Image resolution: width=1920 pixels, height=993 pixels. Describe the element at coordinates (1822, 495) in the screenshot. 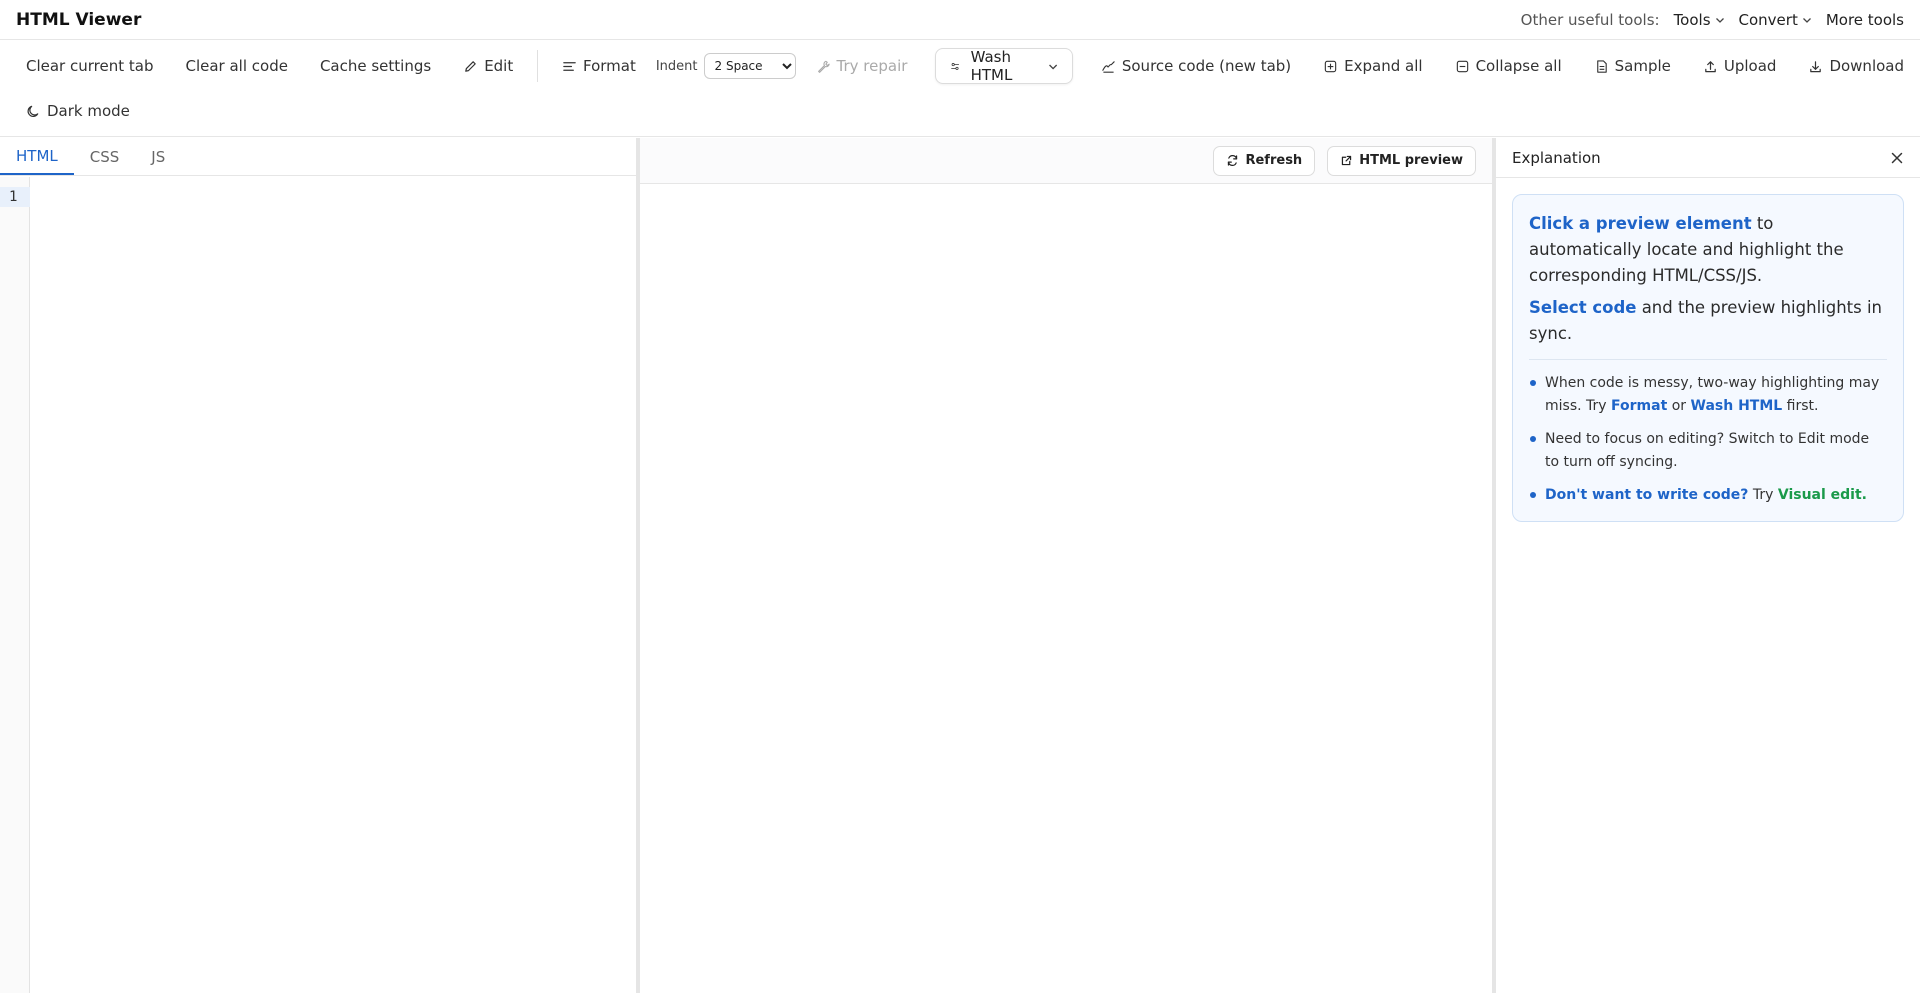

I see `visual-edit-link: Visual edit.` at that location.